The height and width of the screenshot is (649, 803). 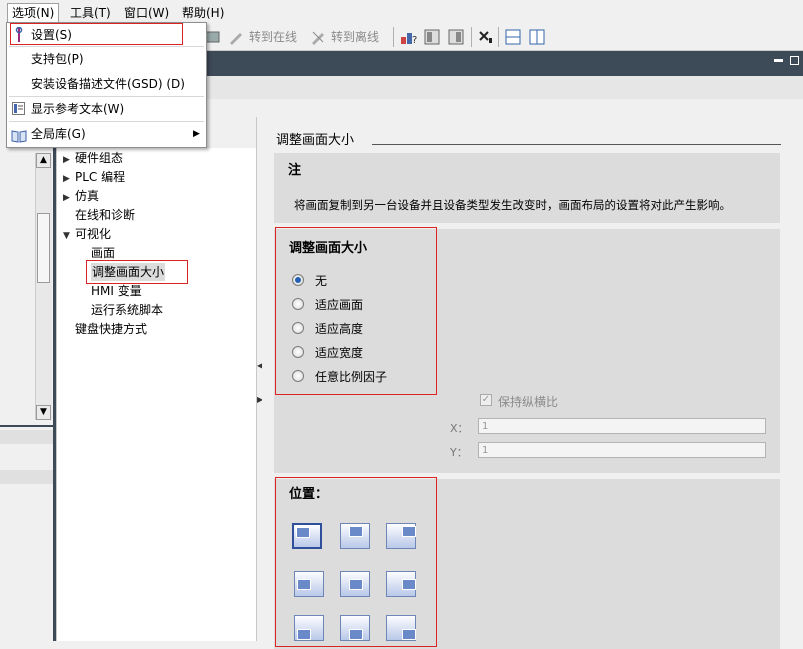 What do you see at coordinates (106, 109) in the screenshot?
I see `menu-item-show-reference-text: 显示参考文本(W)` at bounding box center [106, 109].